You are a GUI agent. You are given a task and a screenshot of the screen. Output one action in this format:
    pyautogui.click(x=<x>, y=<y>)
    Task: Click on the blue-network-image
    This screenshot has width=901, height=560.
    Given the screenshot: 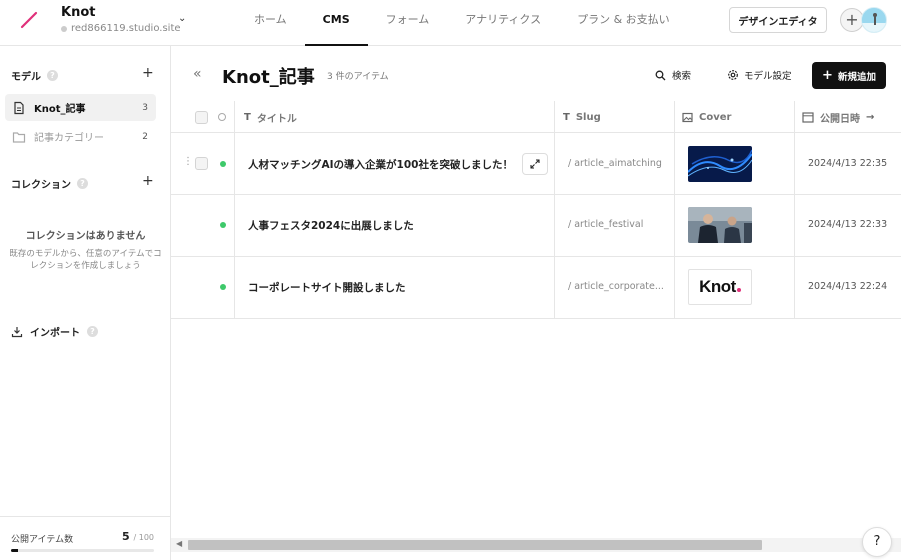 What is the action you would take?
    pyautogui.click(x=720, y=164)
    